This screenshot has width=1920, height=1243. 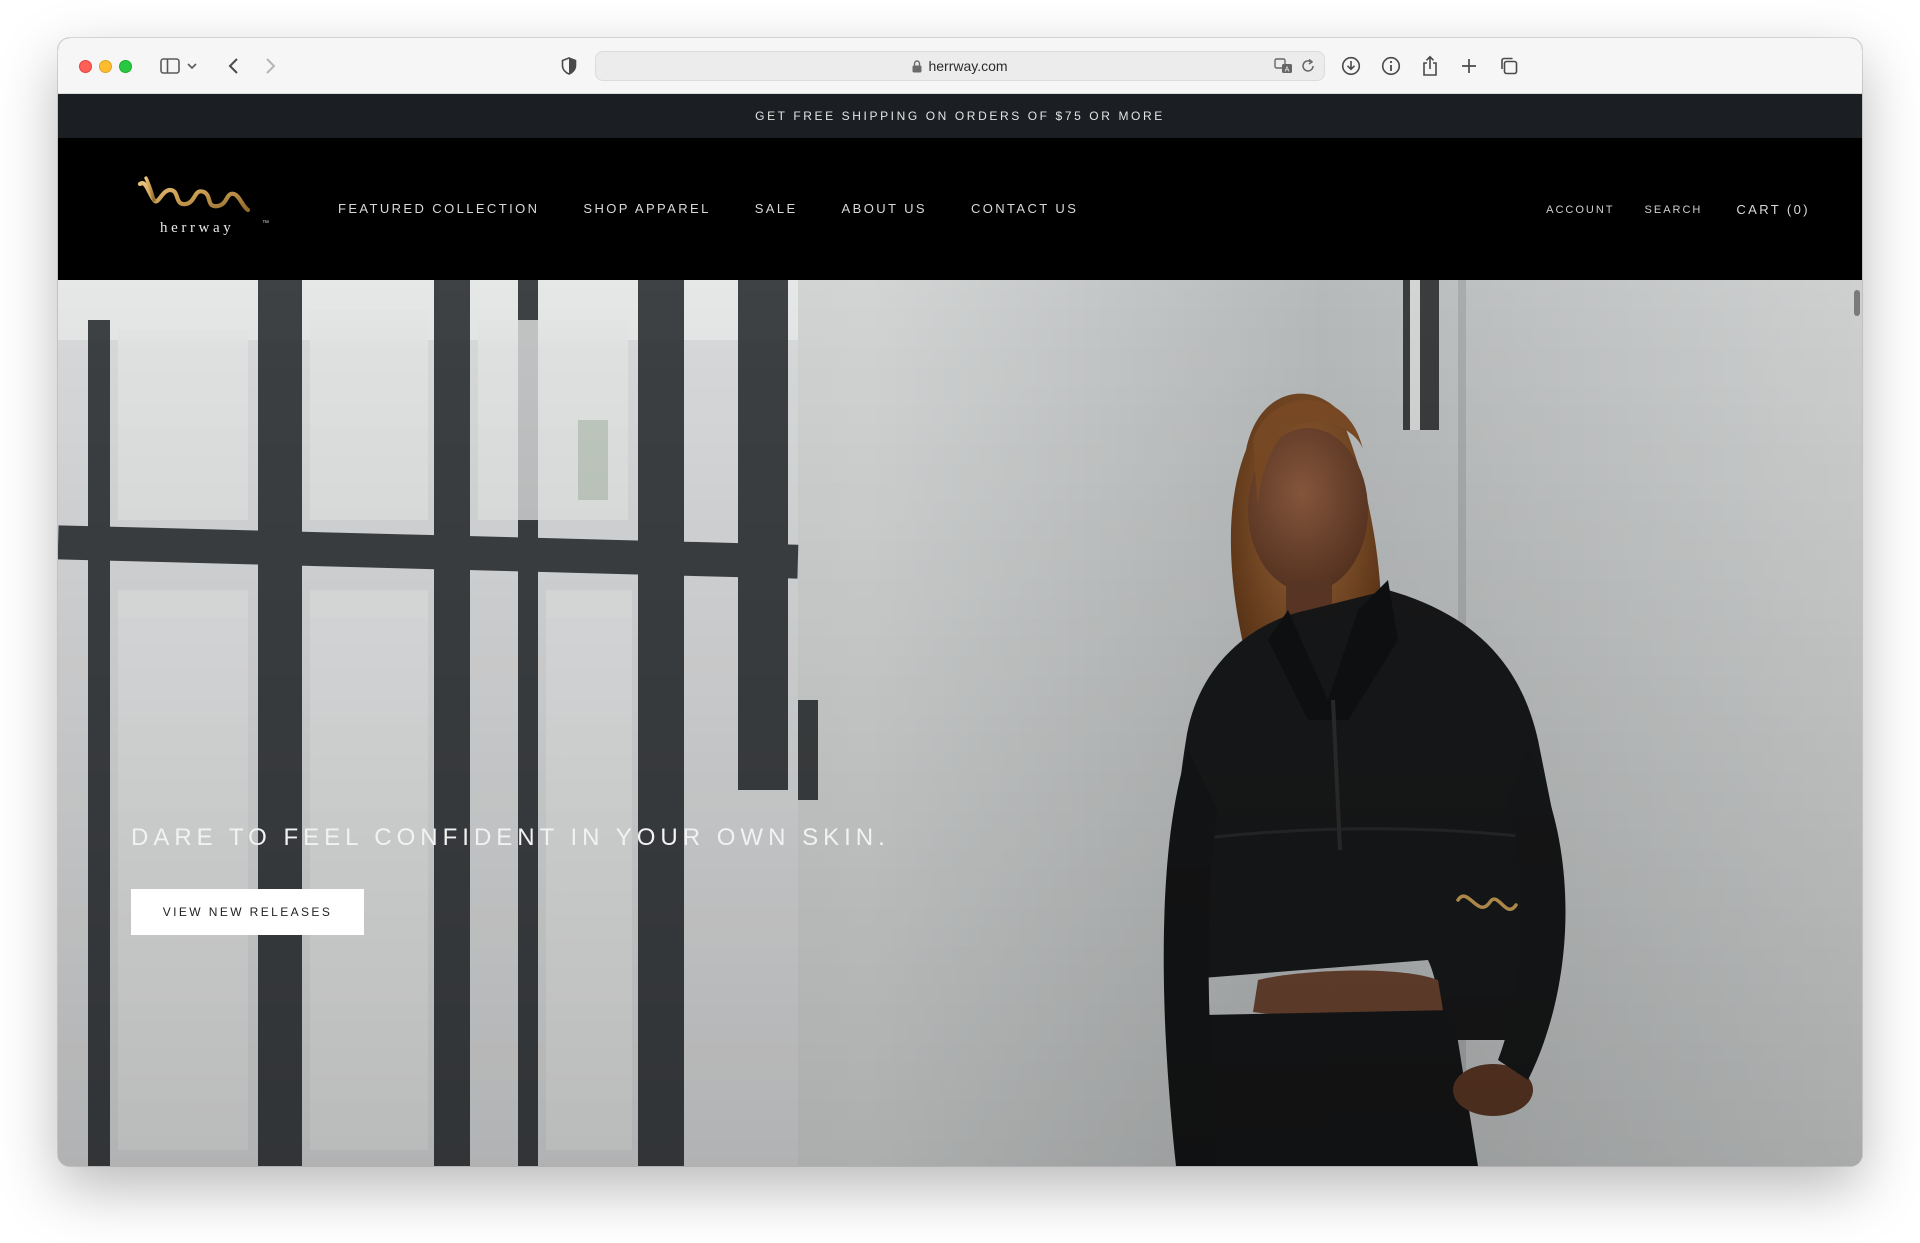 What do you see at coordinates (776, 208) in the screenshot?
I see `nav-sale: SALE` at bounding box center [776, 208].